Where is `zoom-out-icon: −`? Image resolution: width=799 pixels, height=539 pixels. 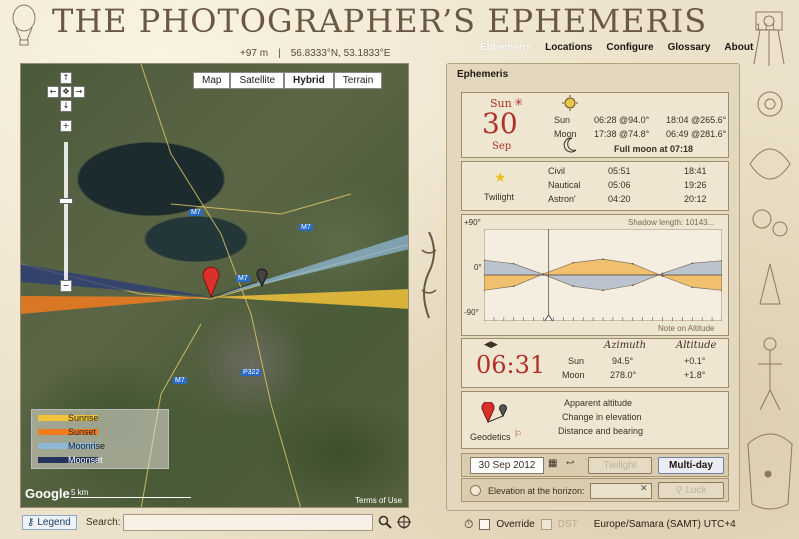 zoom-out-icon: − is located at coordinates (66, 286).